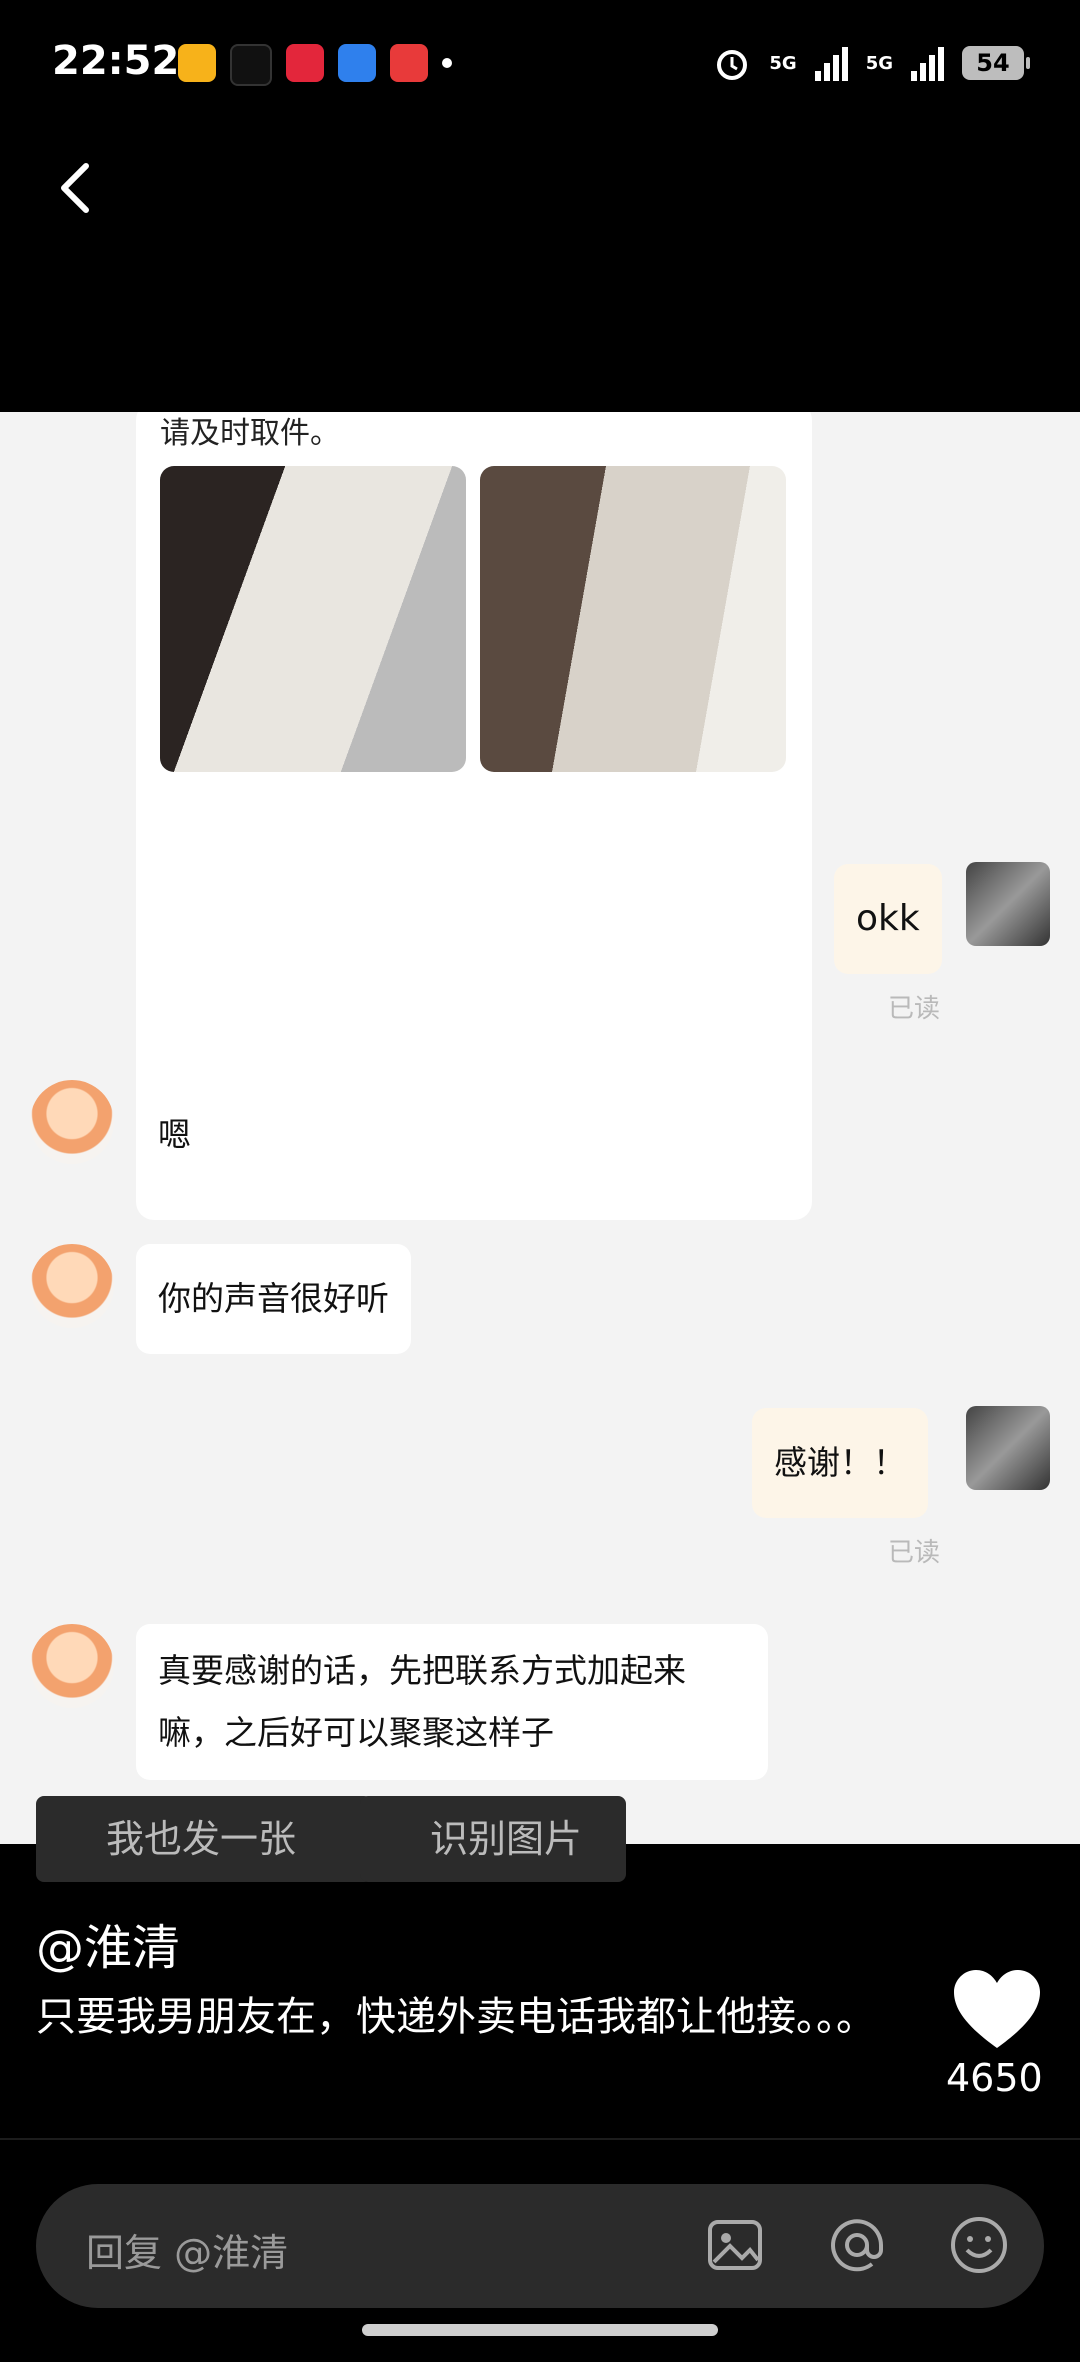 This screenshot has width=1080, height=2362. What do you see at coordinates (357, 63) in the screenshot?
I see `browser-icon` at bounding box center [357, 63].